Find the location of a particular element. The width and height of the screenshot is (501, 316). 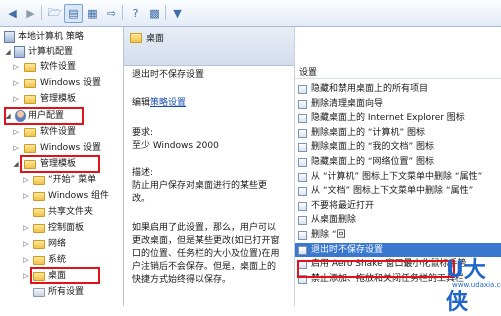

description-line: 改。 is located at coordinates (141, 199).